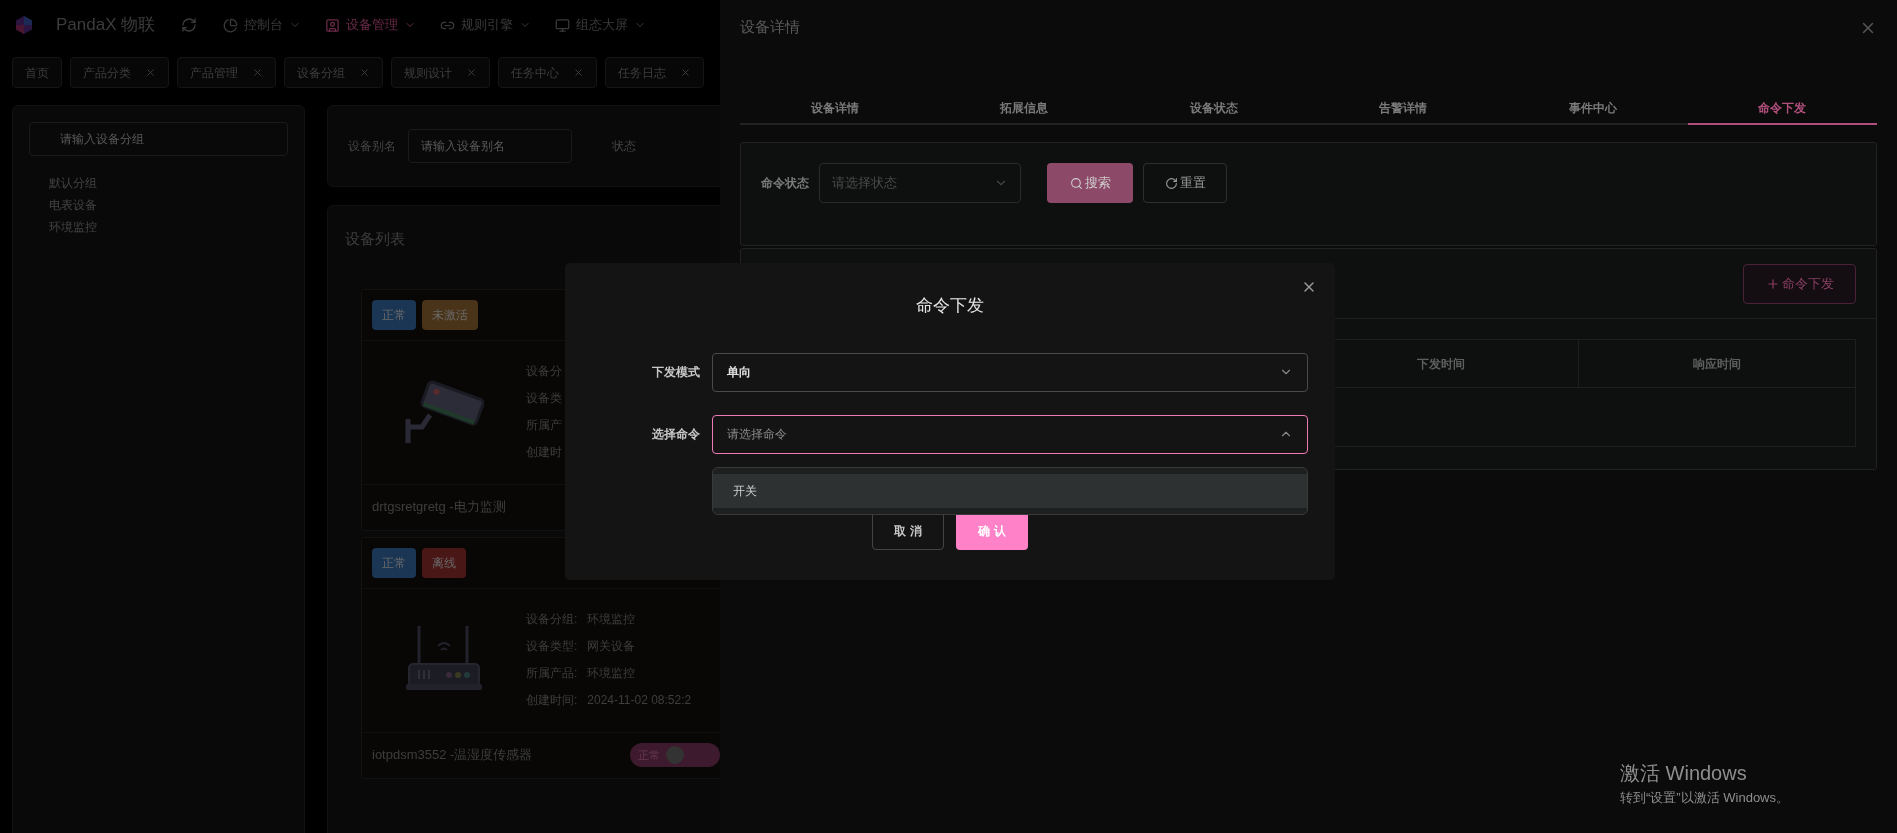 The image size is (1897, 833). What do you see at coordinates (1704, 798) in the screenshot?
I see `notice-text: 转到“设置”以激活 Windows。` at bounding box center [1704, 798].